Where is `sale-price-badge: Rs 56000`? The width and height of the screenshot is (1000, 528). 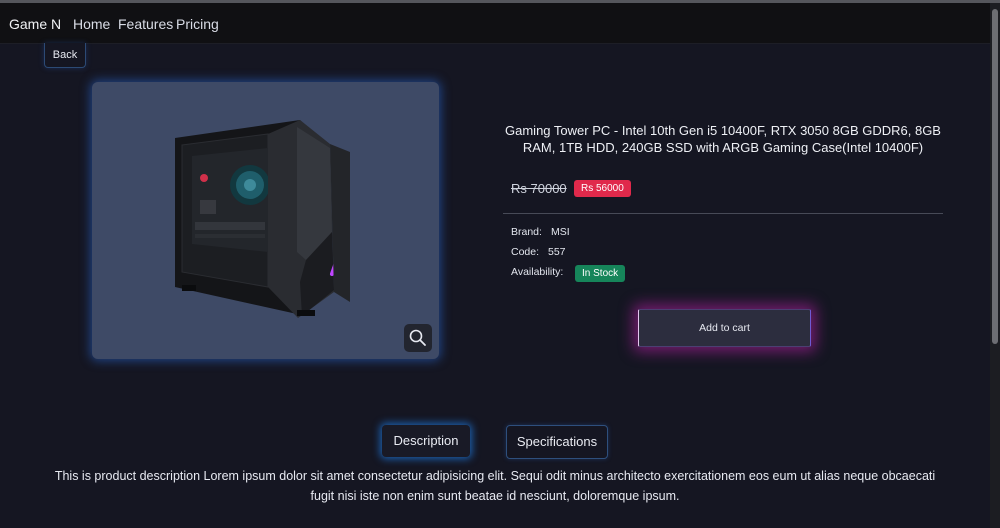
sale-price-badge: Rs 56000 is located at coordinates (602, 188).